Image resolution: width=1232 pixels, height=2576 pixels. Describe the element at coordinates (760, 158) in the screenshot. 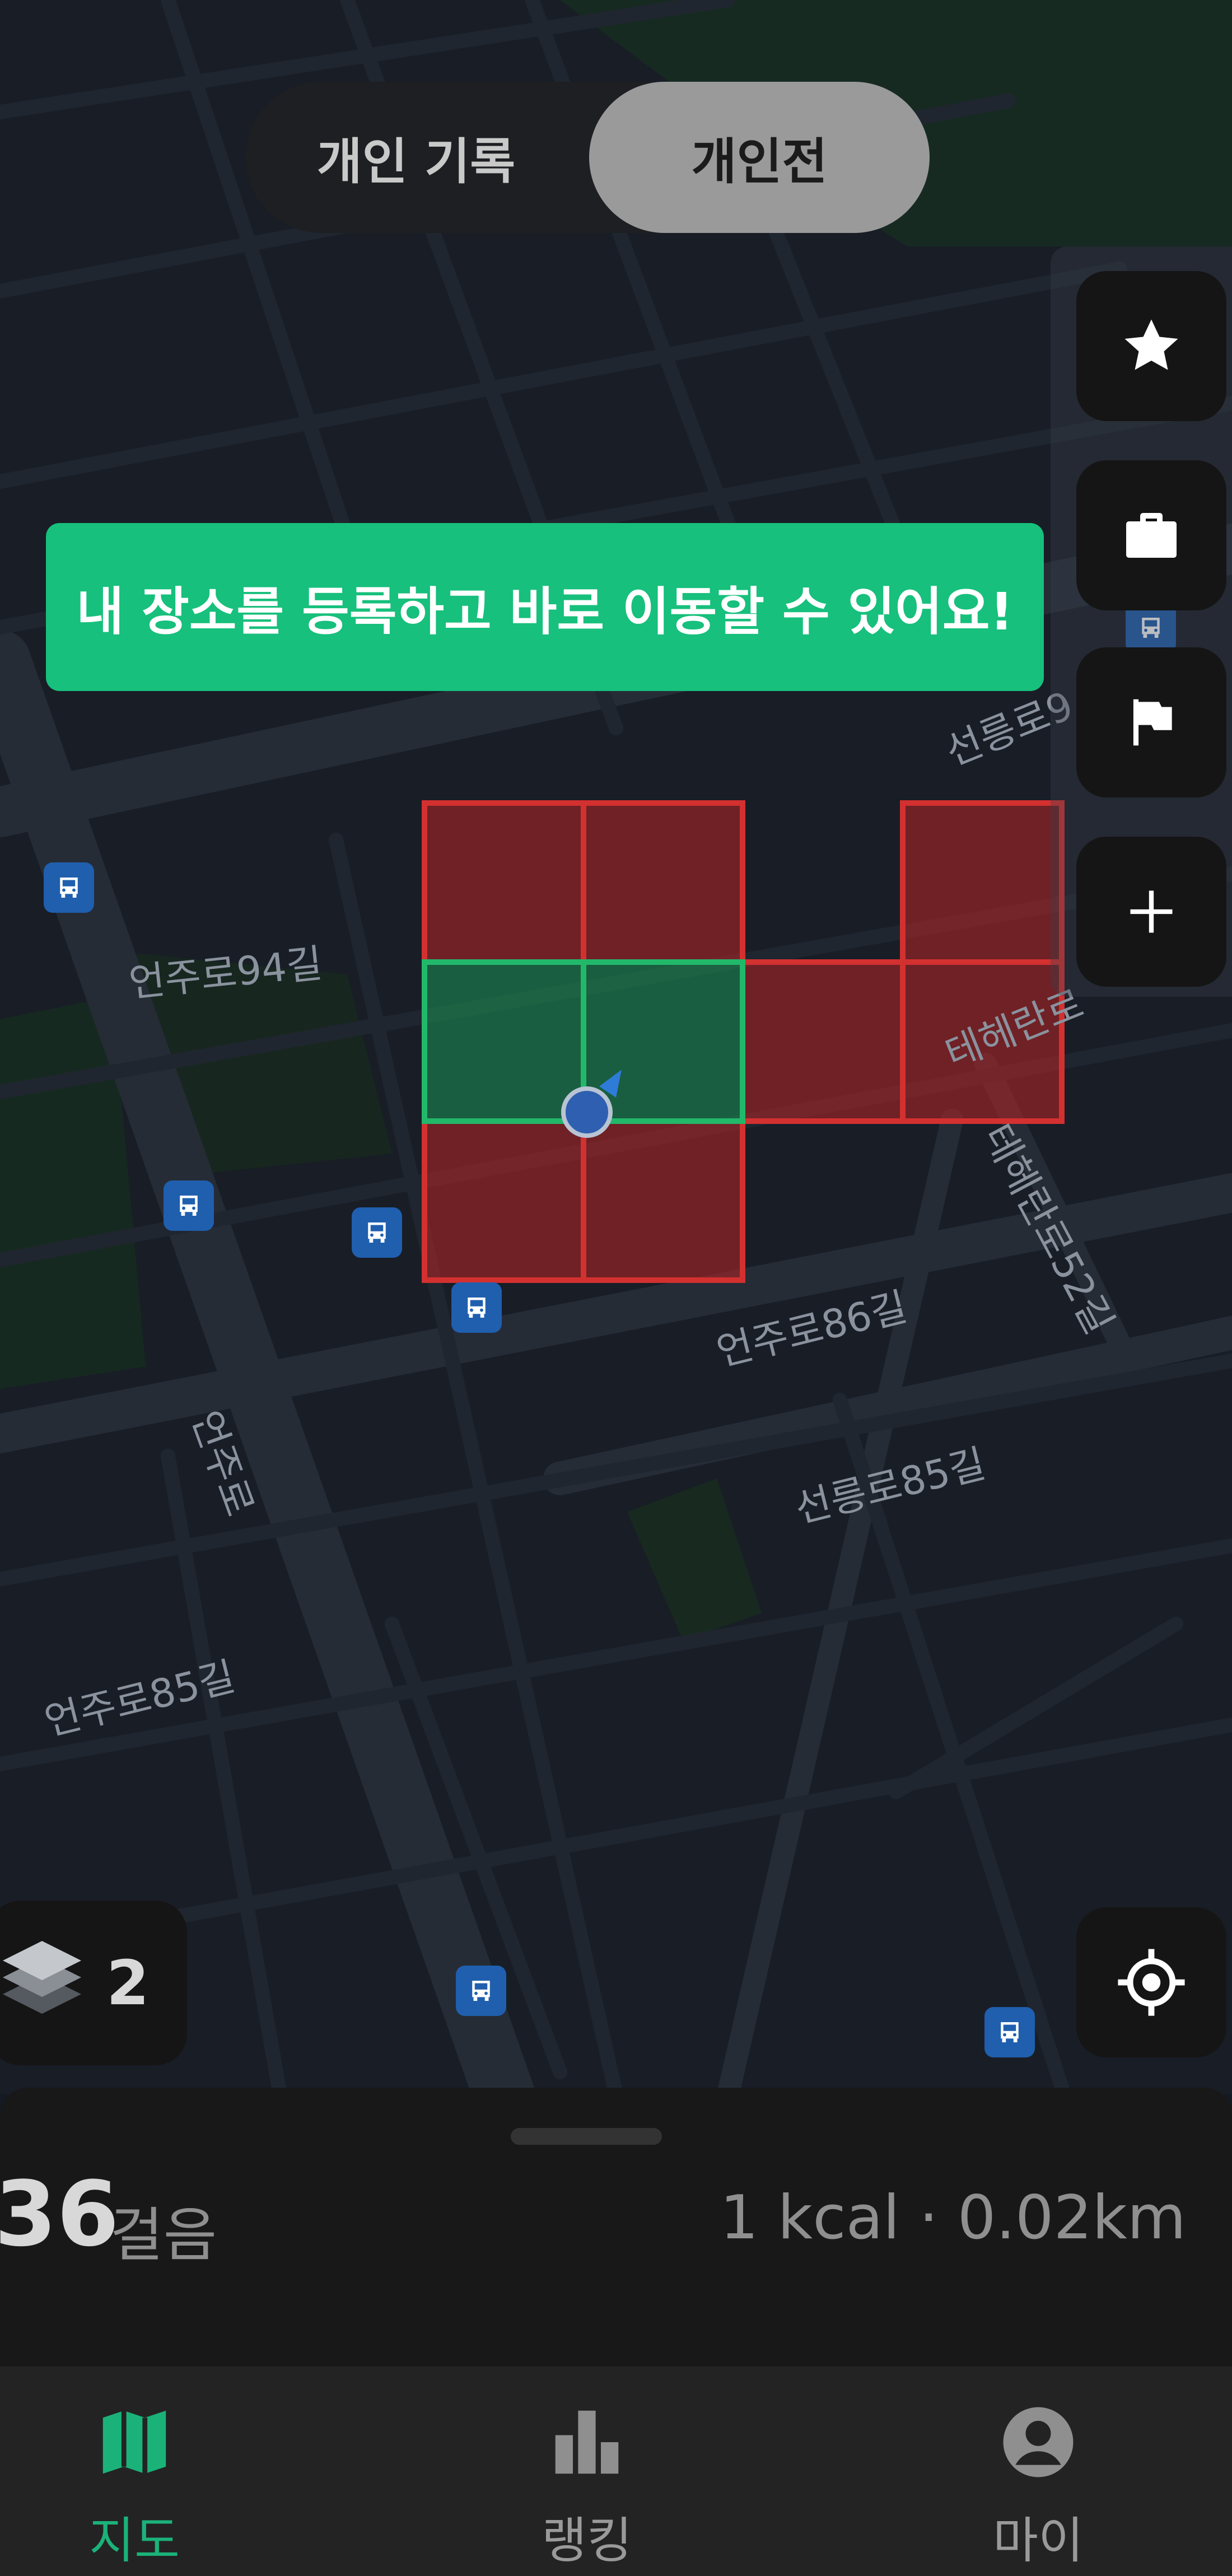

I see `tab-personal-battle: 개인전` at that location.